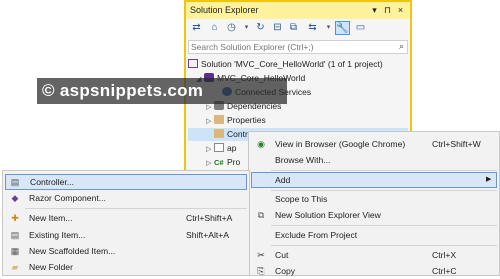 The height and width of the screenshot is (279, 500). I want to click on wrench-icon: 🔧, so click(342, 28).